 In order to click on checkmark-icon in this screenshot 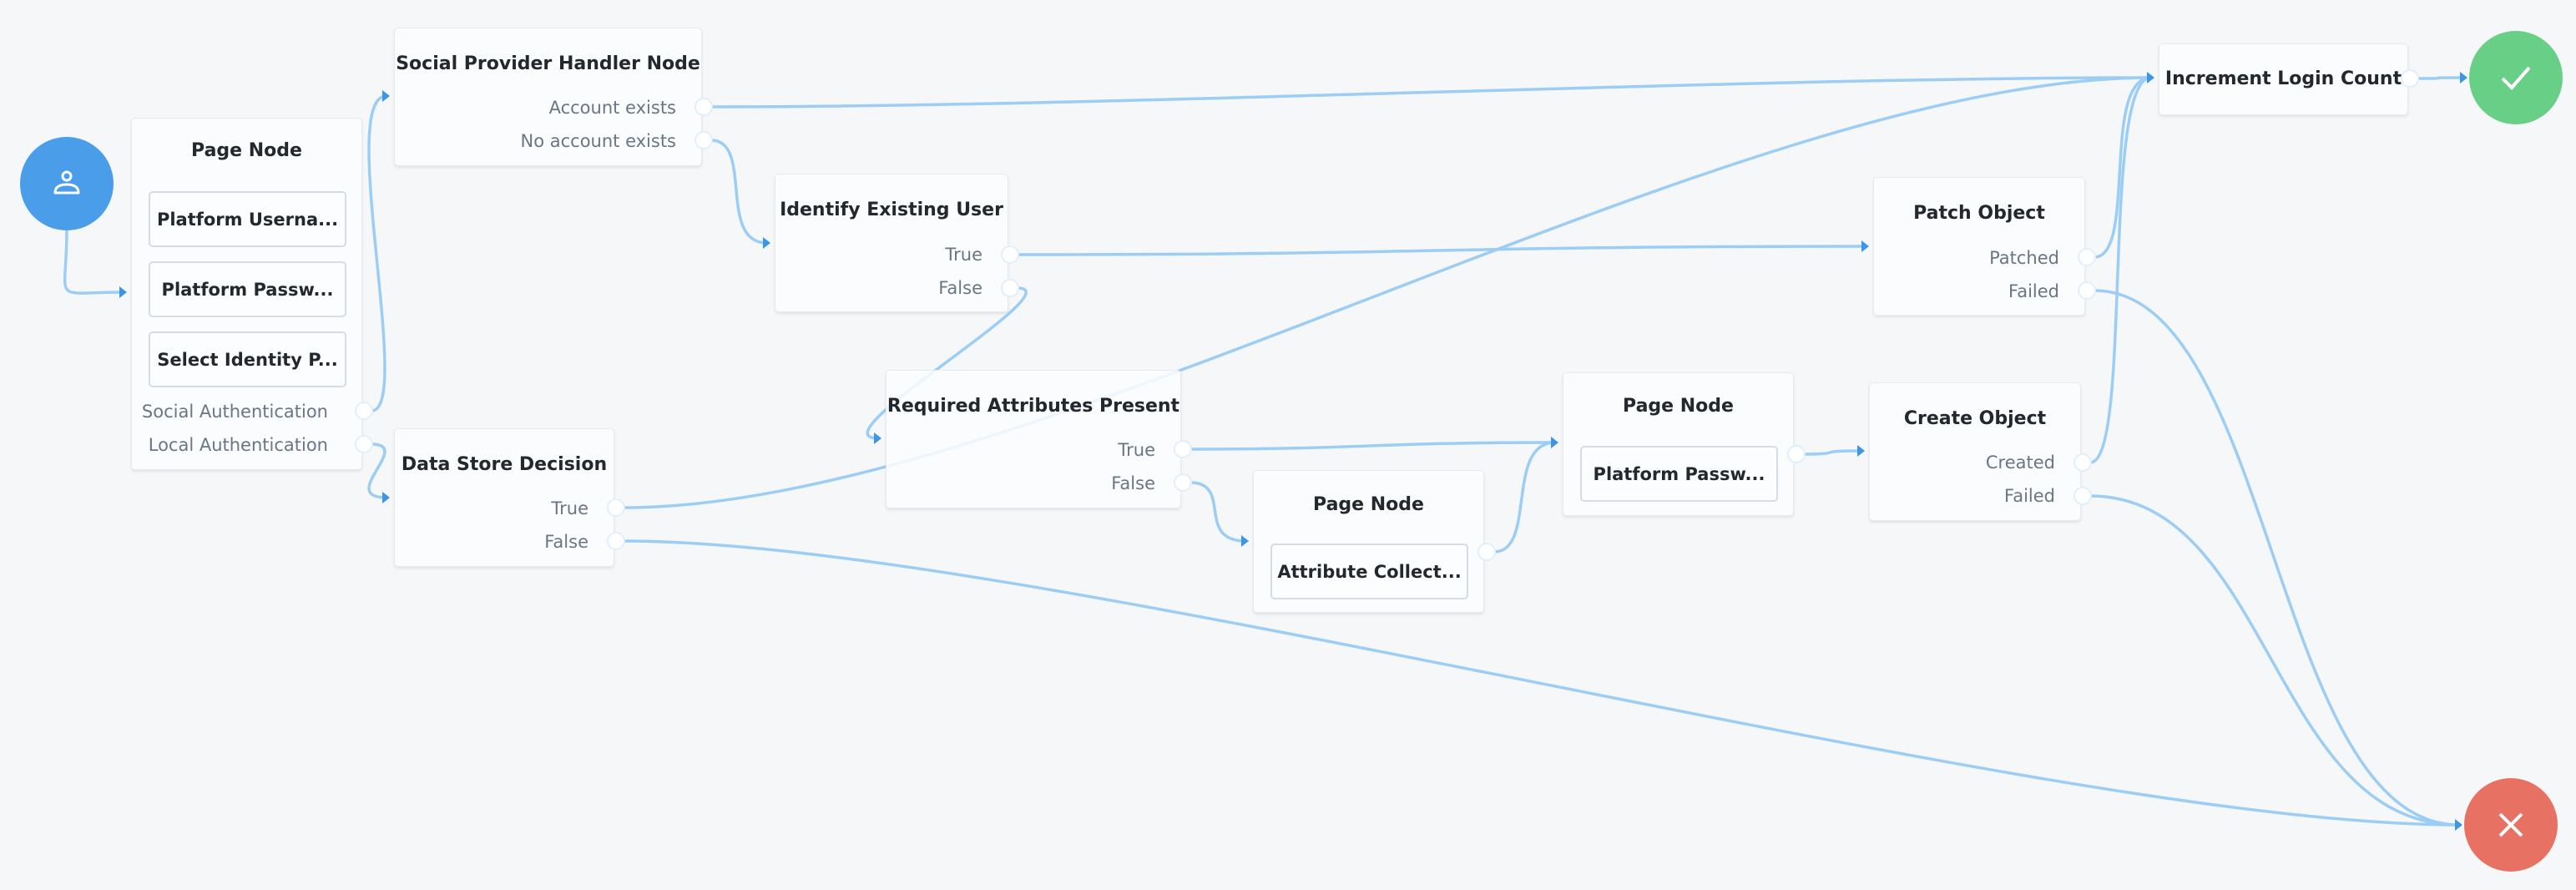, I will do `click(2516, 78)`.